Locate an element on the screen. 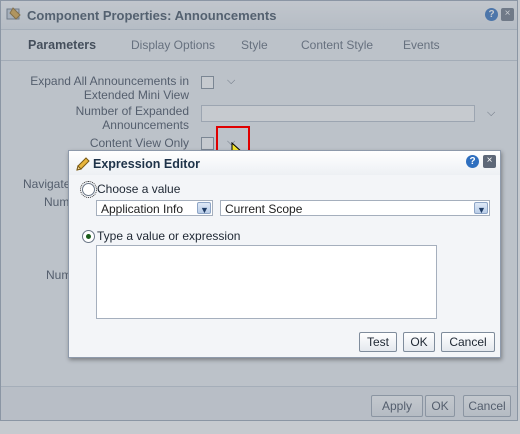  radio-selected-dot is located at coordinates (88, 236).